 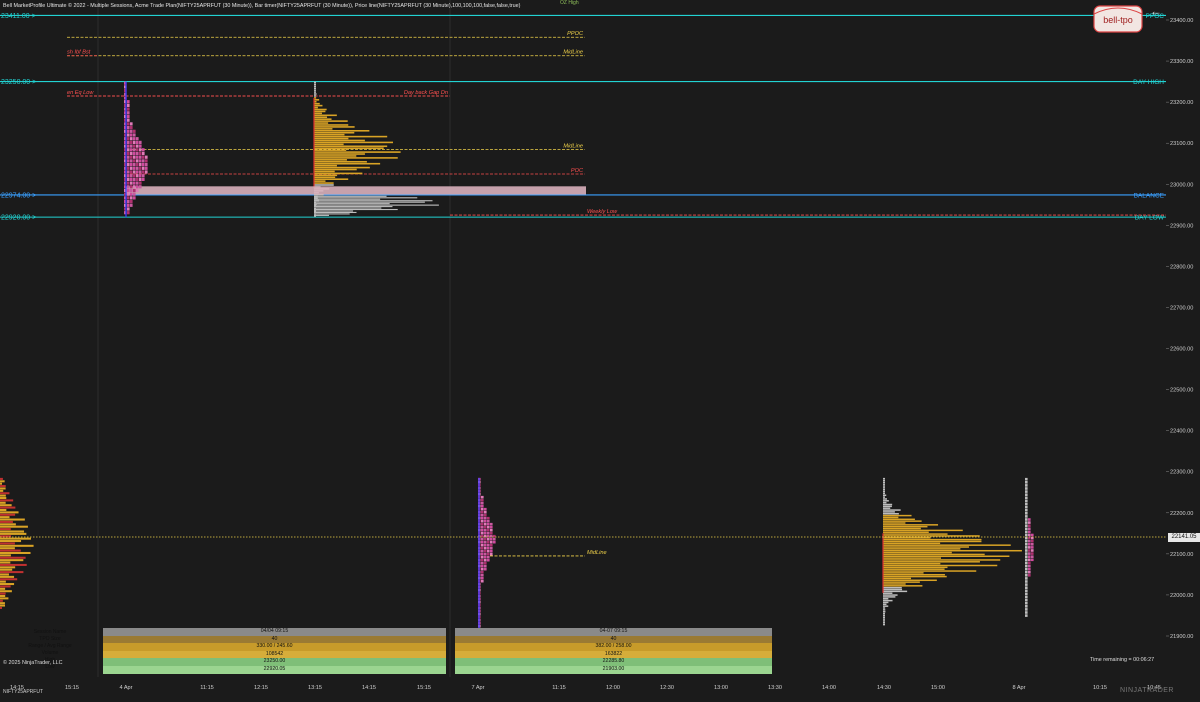 I want to click on time-remaining-text: Time remaining = 00:06:27, so click(x=1122, y=660).